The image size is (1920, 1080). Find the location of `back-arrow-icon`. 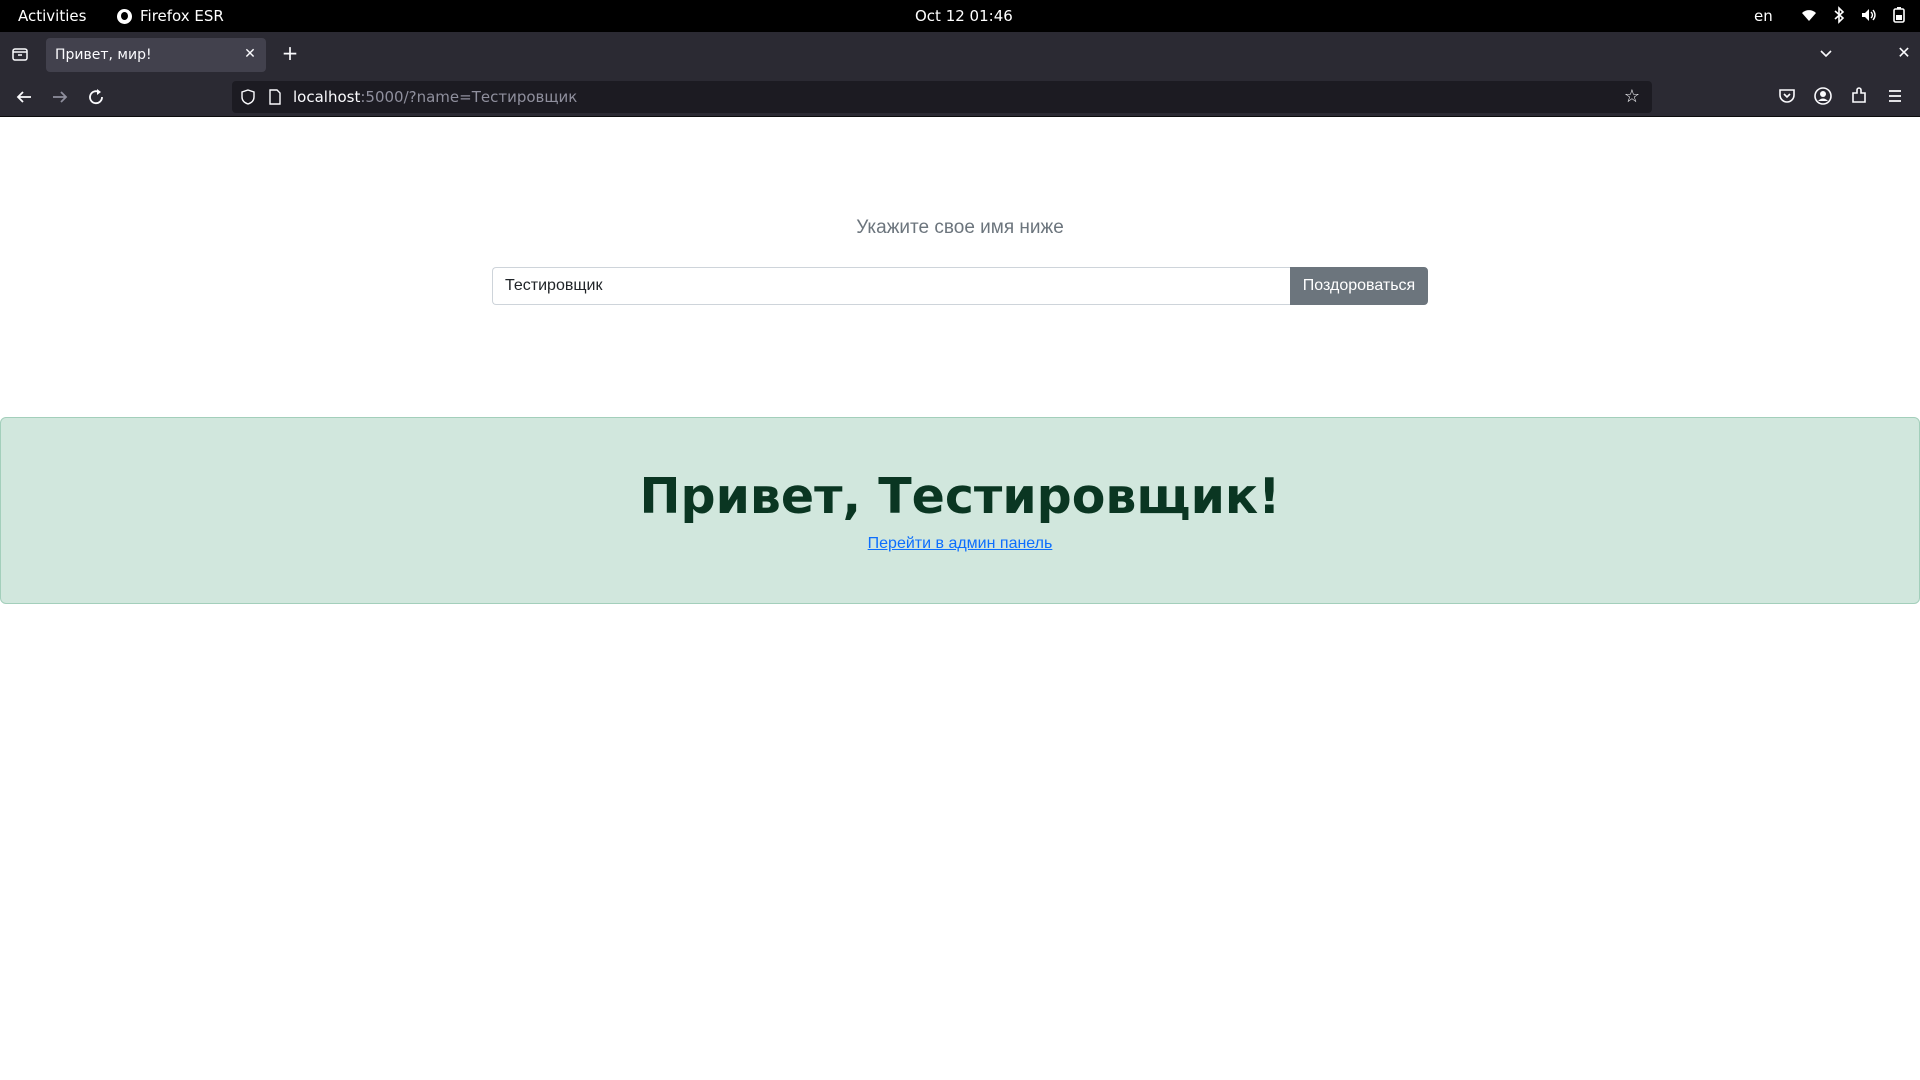

back-arrow-icon is located at coordinates (24, 97).